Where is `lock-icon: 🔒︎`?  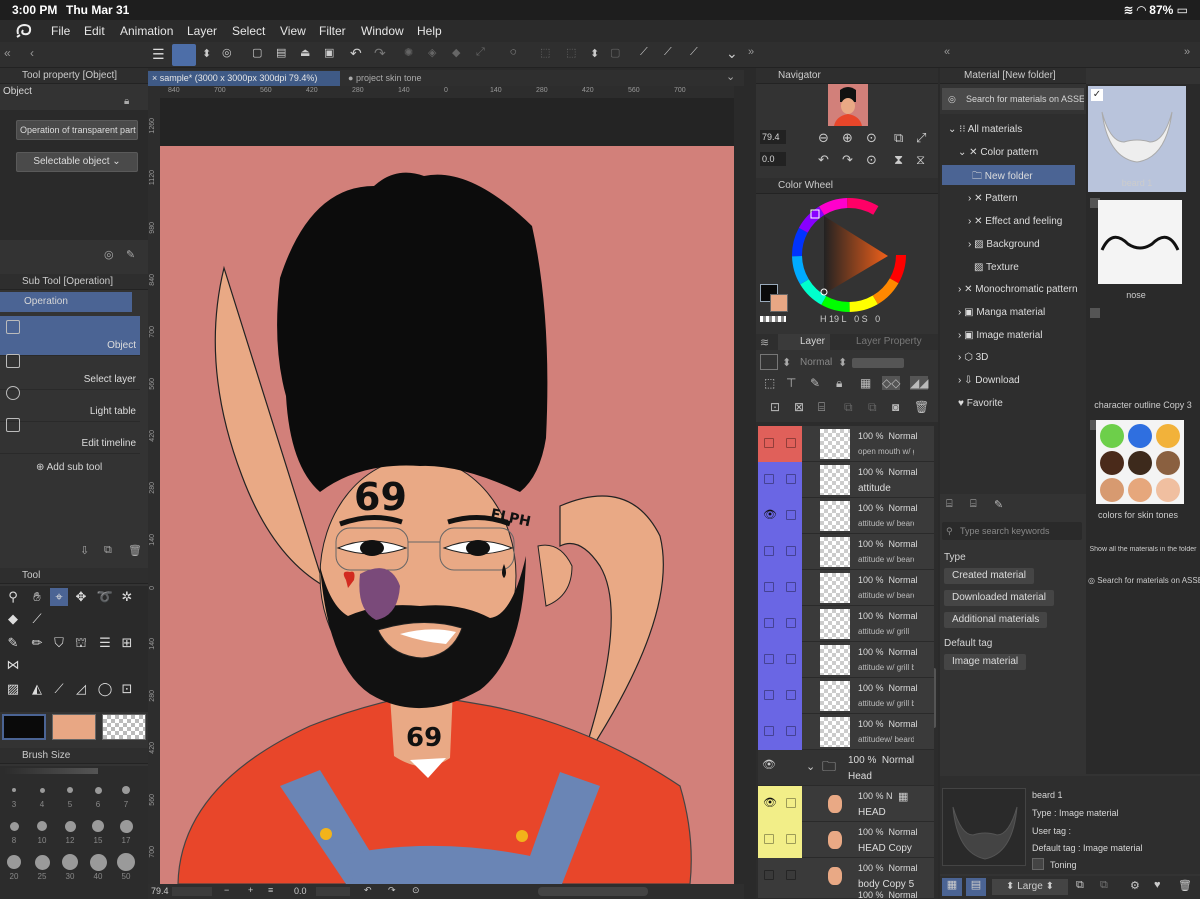
lock-icon: 🔒︎ is located at coordinates (126, 101).